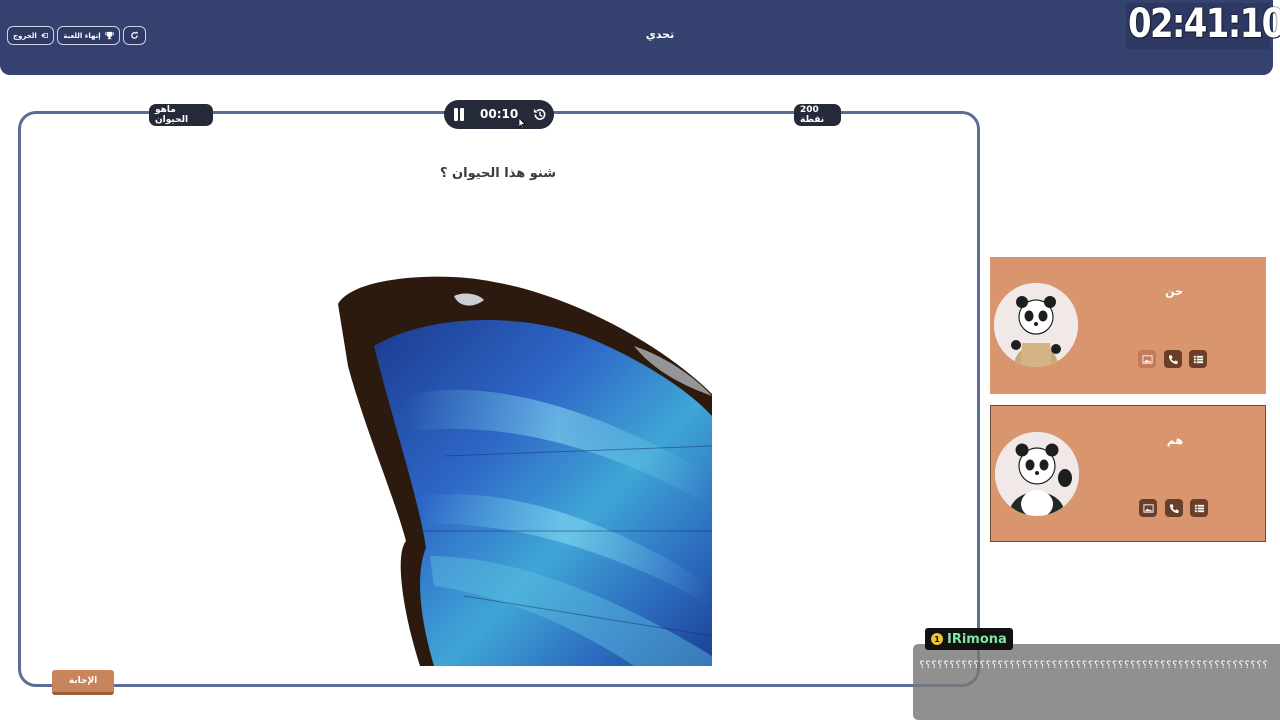 The height and width of the screenshot is (721, 1280). What do you see at coordinates (977, 639) in the screenshot?
I see `chat-username: IRimona` at bounding box center [977, 639].